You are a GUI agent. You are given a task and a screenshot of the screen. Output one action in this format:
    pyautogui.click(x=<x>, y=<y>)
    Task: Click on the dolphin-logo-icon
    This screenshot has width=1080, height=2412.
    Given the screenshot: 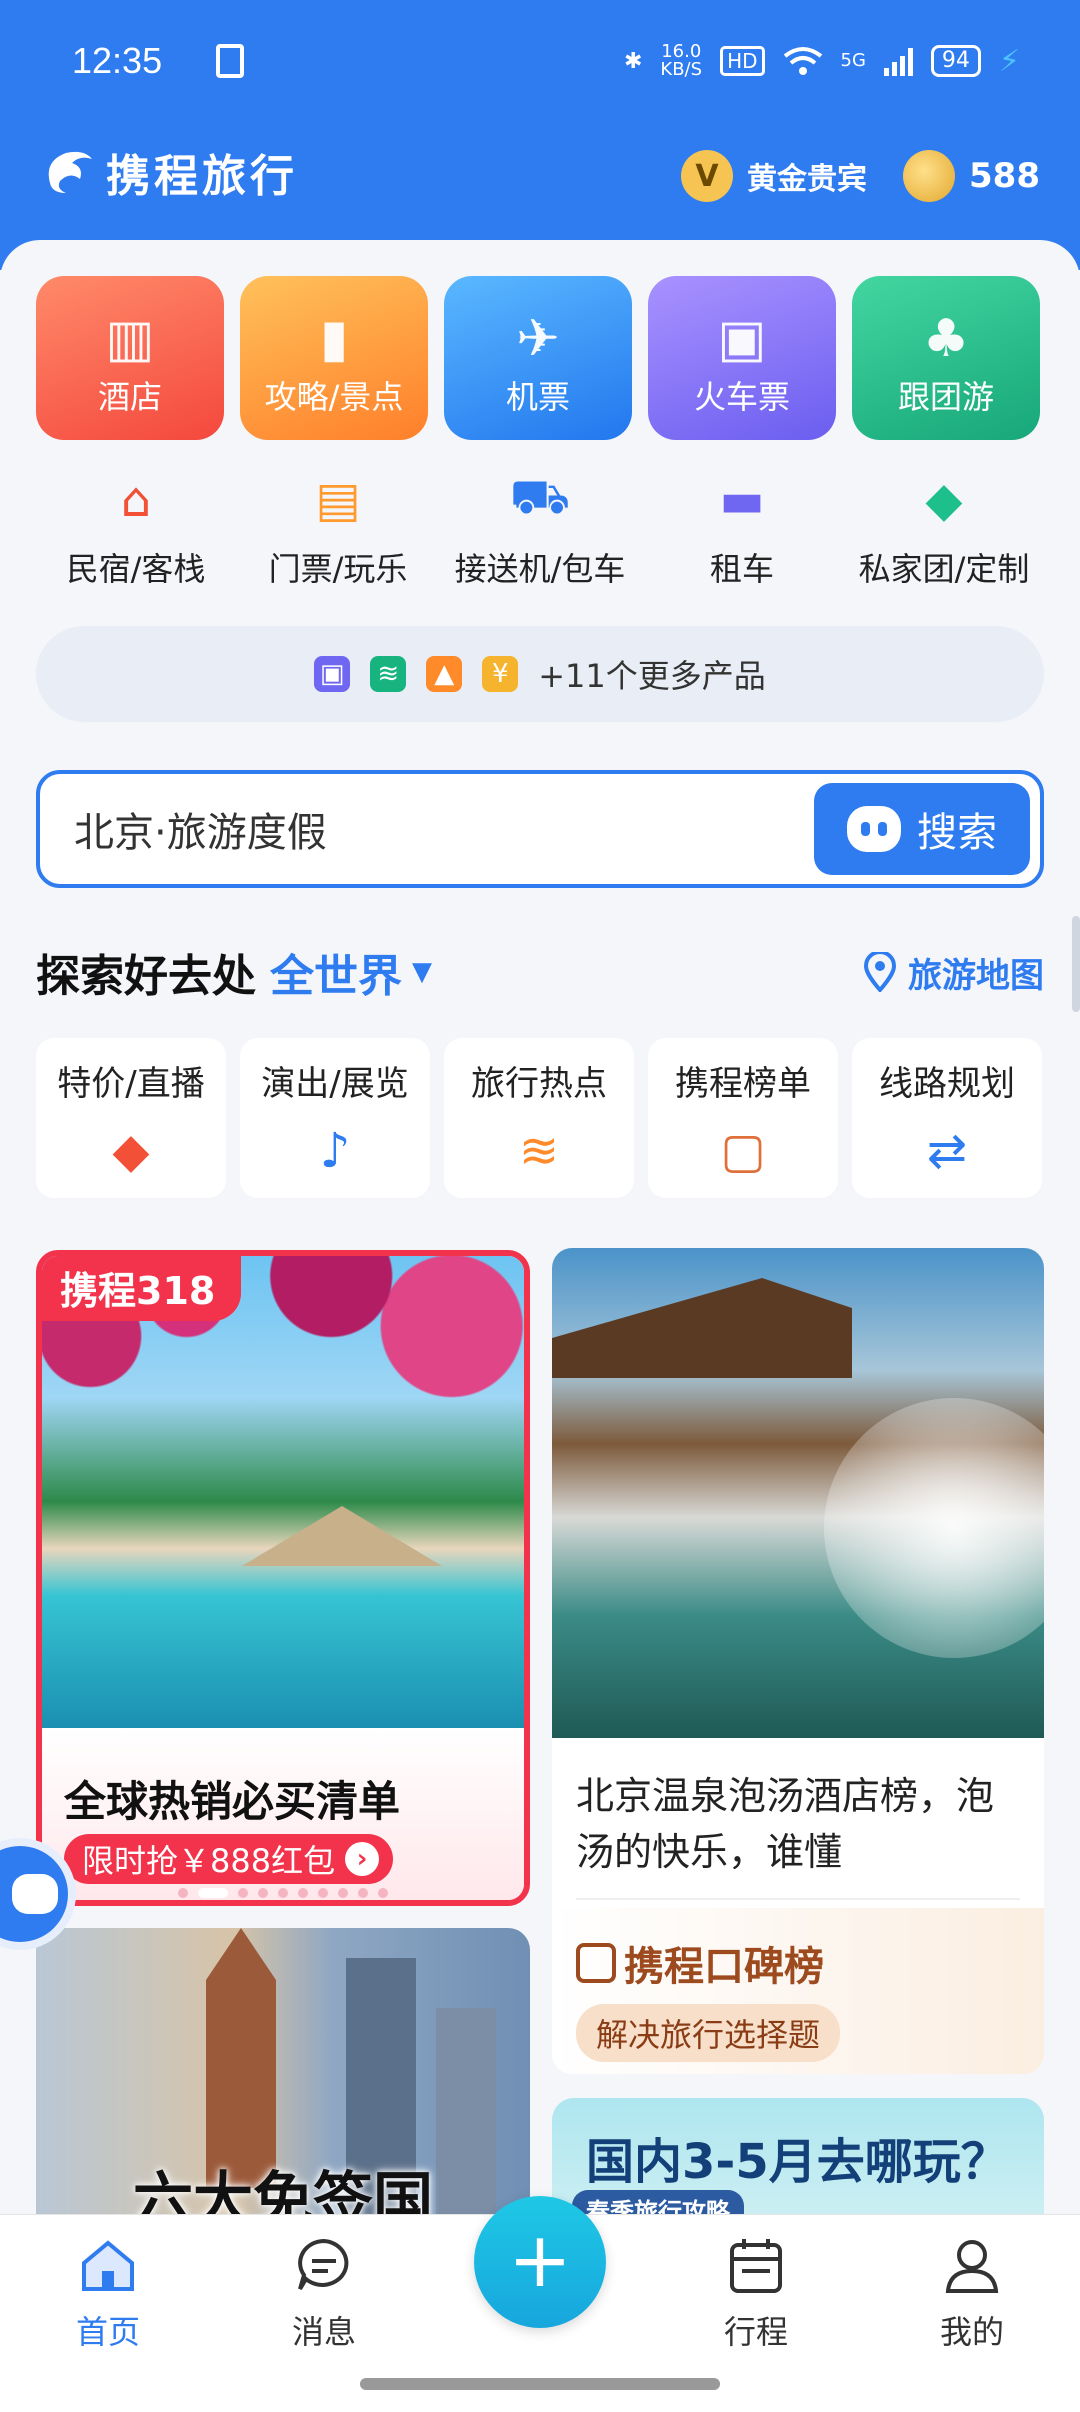 What is the action you would take?
    pyautogui.click(x=70, y=172)
    